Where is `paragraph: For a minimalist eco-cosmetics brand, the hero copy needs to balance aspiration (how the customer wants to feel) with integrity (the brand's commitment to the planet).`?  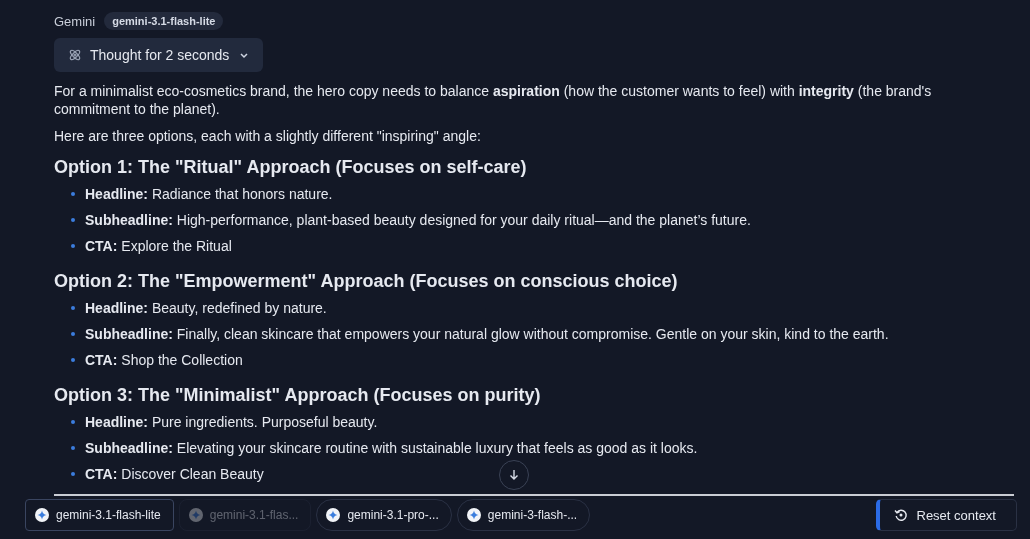 paragraph: For a minimalist eco-cosmetics brand, the hero copy needs to balance aspiration (how the customer wants to feel) with integrity (the brand's commitment to the planet). is located at coordinates (493, 100).